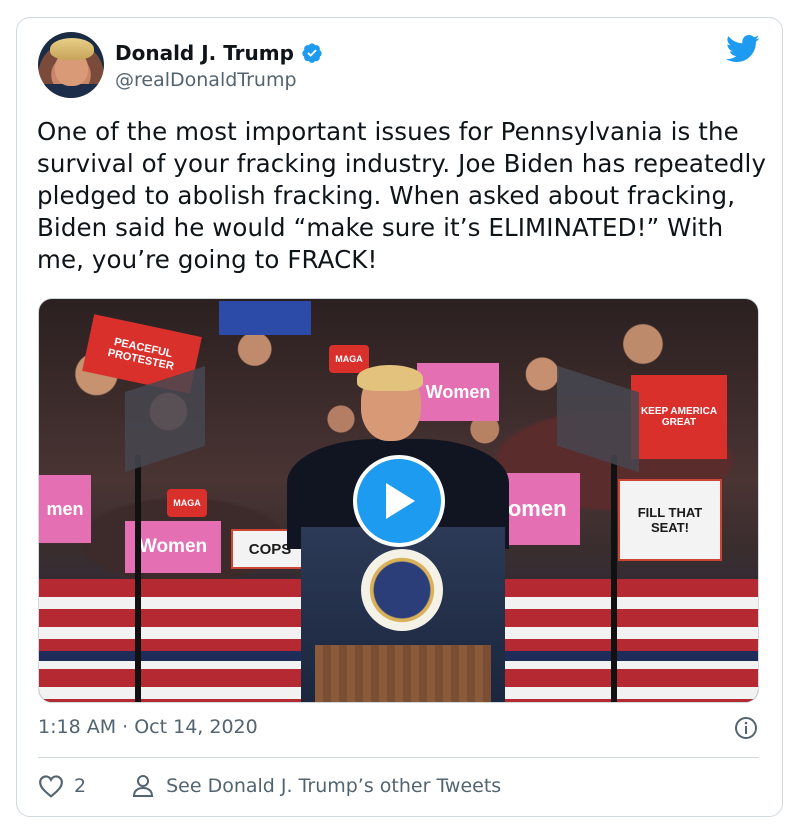 This screenshot has width=799, height=833. What do you see at coordinates (138, 578) in the screenshot?
I see `teleprompter-left-pole` at bounding box center [138, 578].